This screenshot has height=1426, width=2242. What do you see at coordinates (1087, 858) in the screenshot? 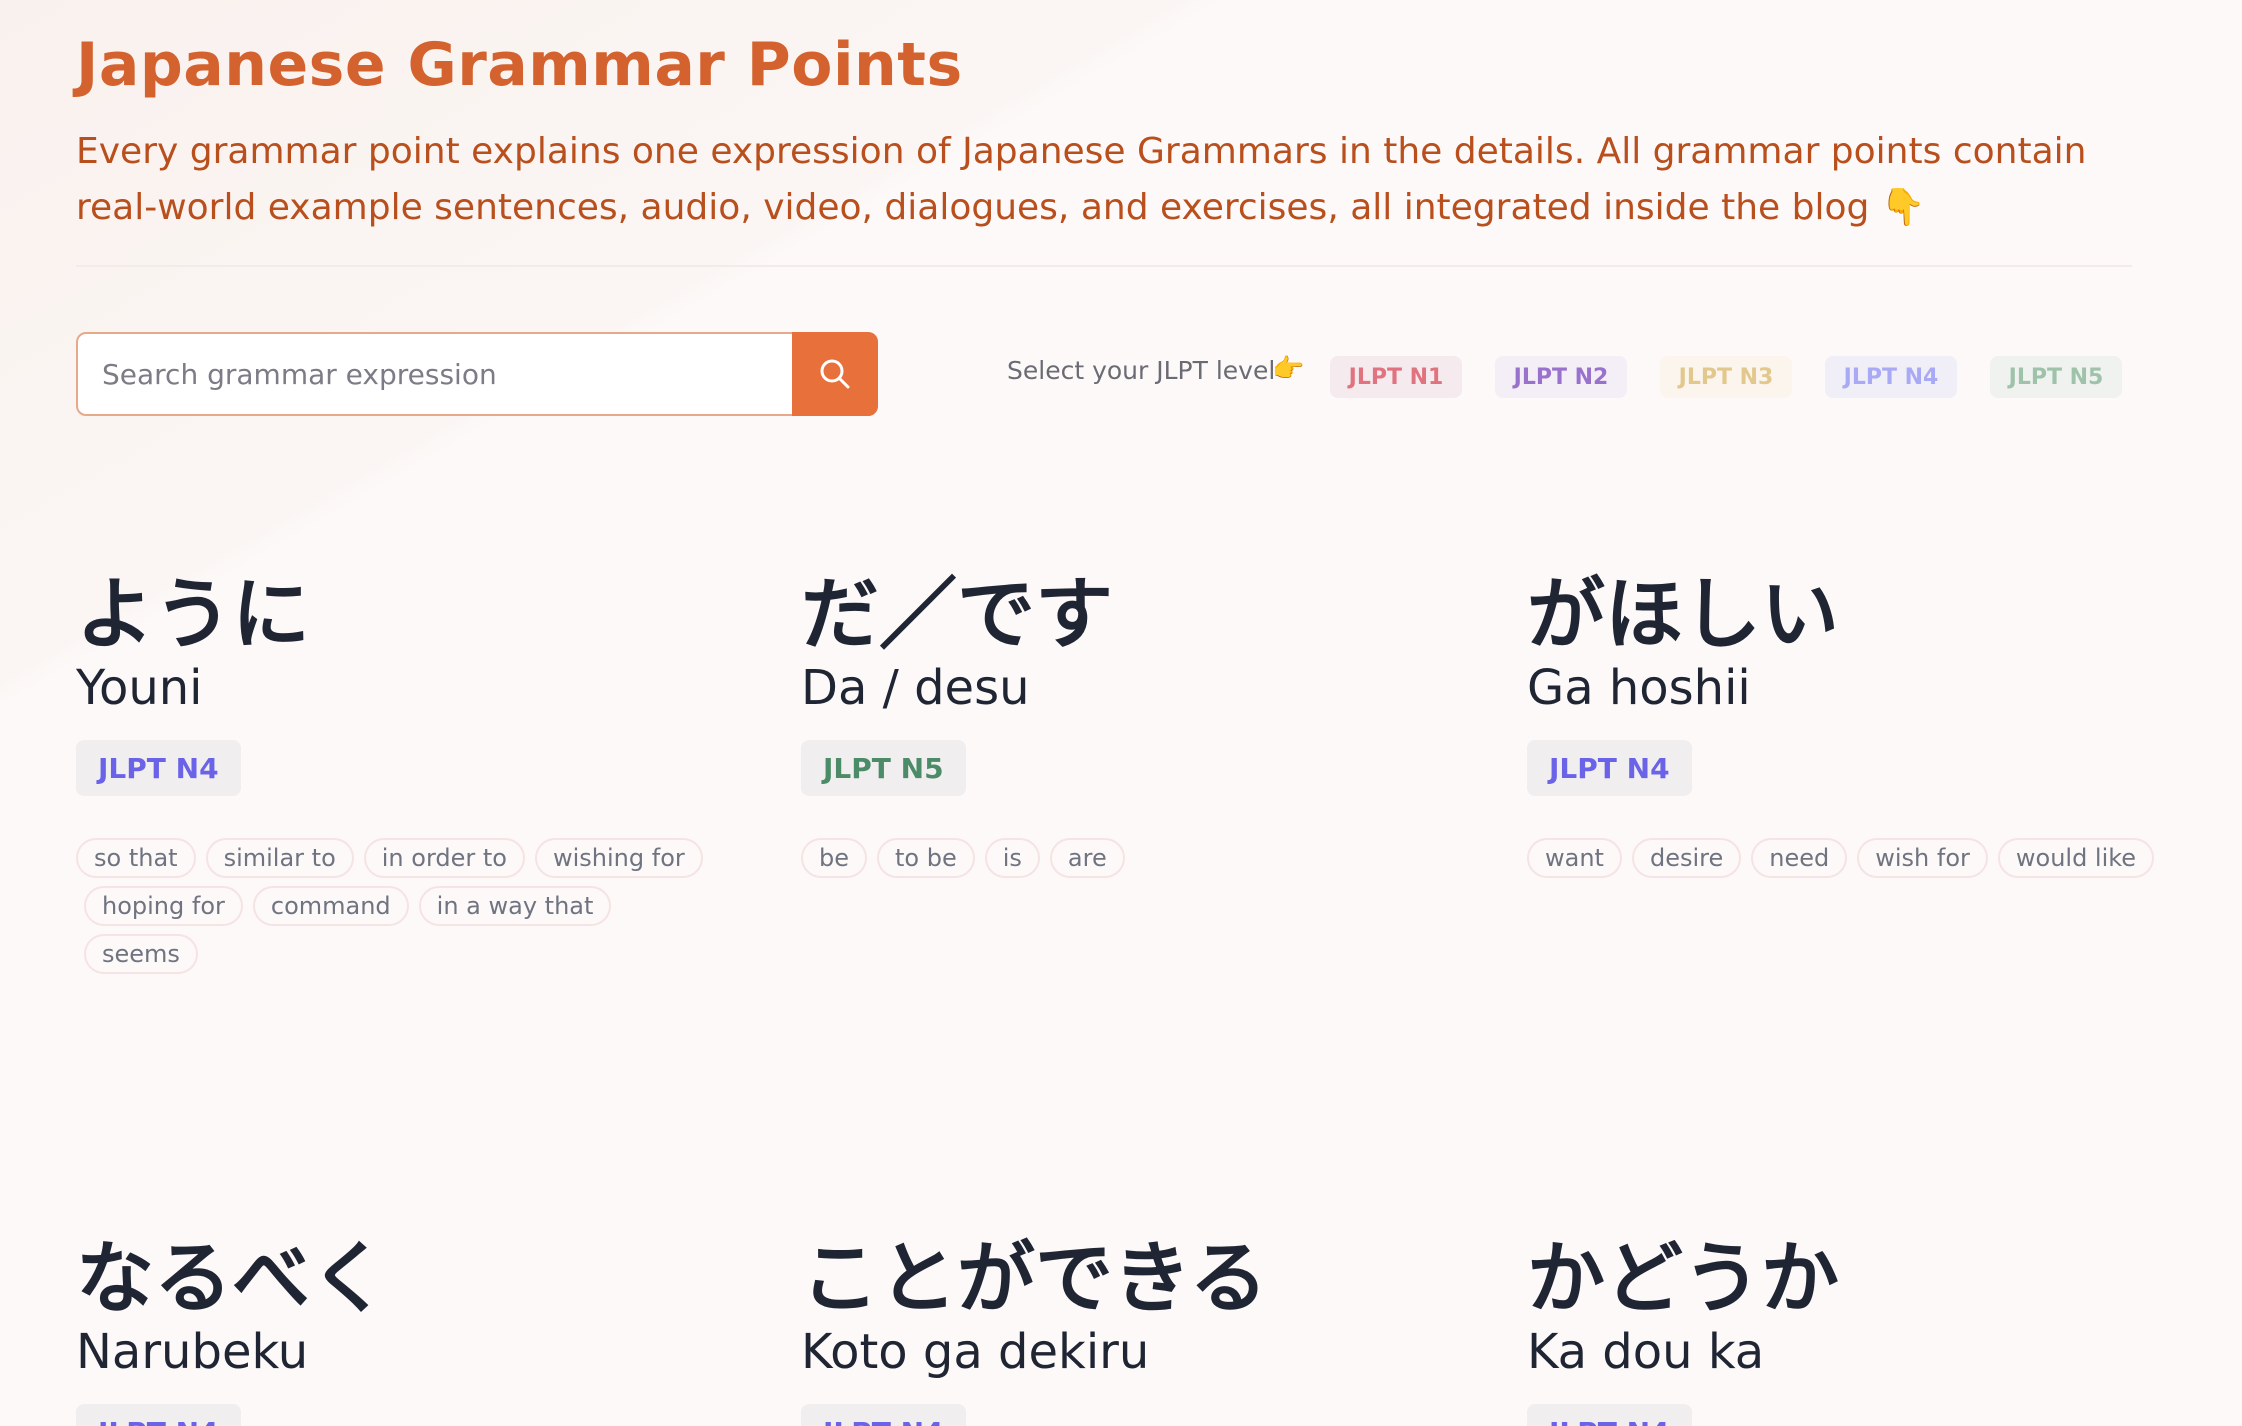
I see `meaning-tag: are` at bounding box center [1087, 858].